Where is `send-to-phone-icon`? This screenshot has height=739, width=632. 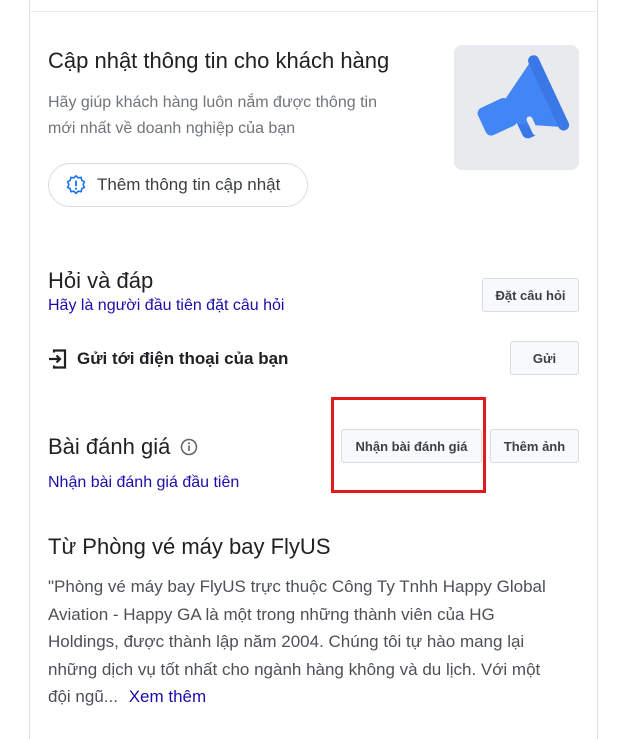
send-to-phone-icon is located at coordinates (58, 359).